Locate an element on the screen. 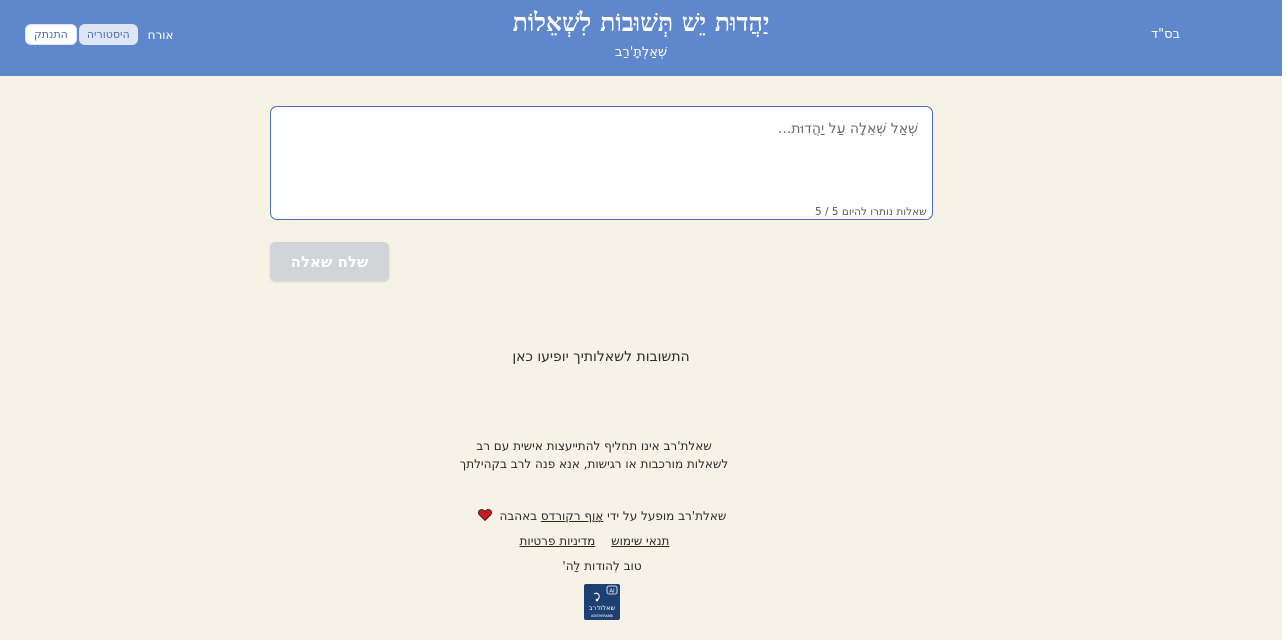 The height and width of the screenshot is (640, 1287). powered-suffix: באהבה is located at coordinates (518, 516).